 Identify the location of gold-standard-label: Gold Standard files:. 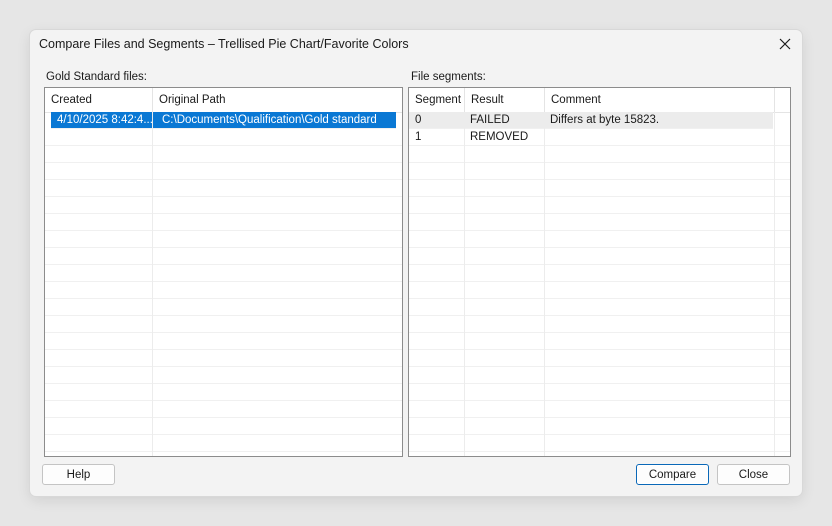
(97, 77).